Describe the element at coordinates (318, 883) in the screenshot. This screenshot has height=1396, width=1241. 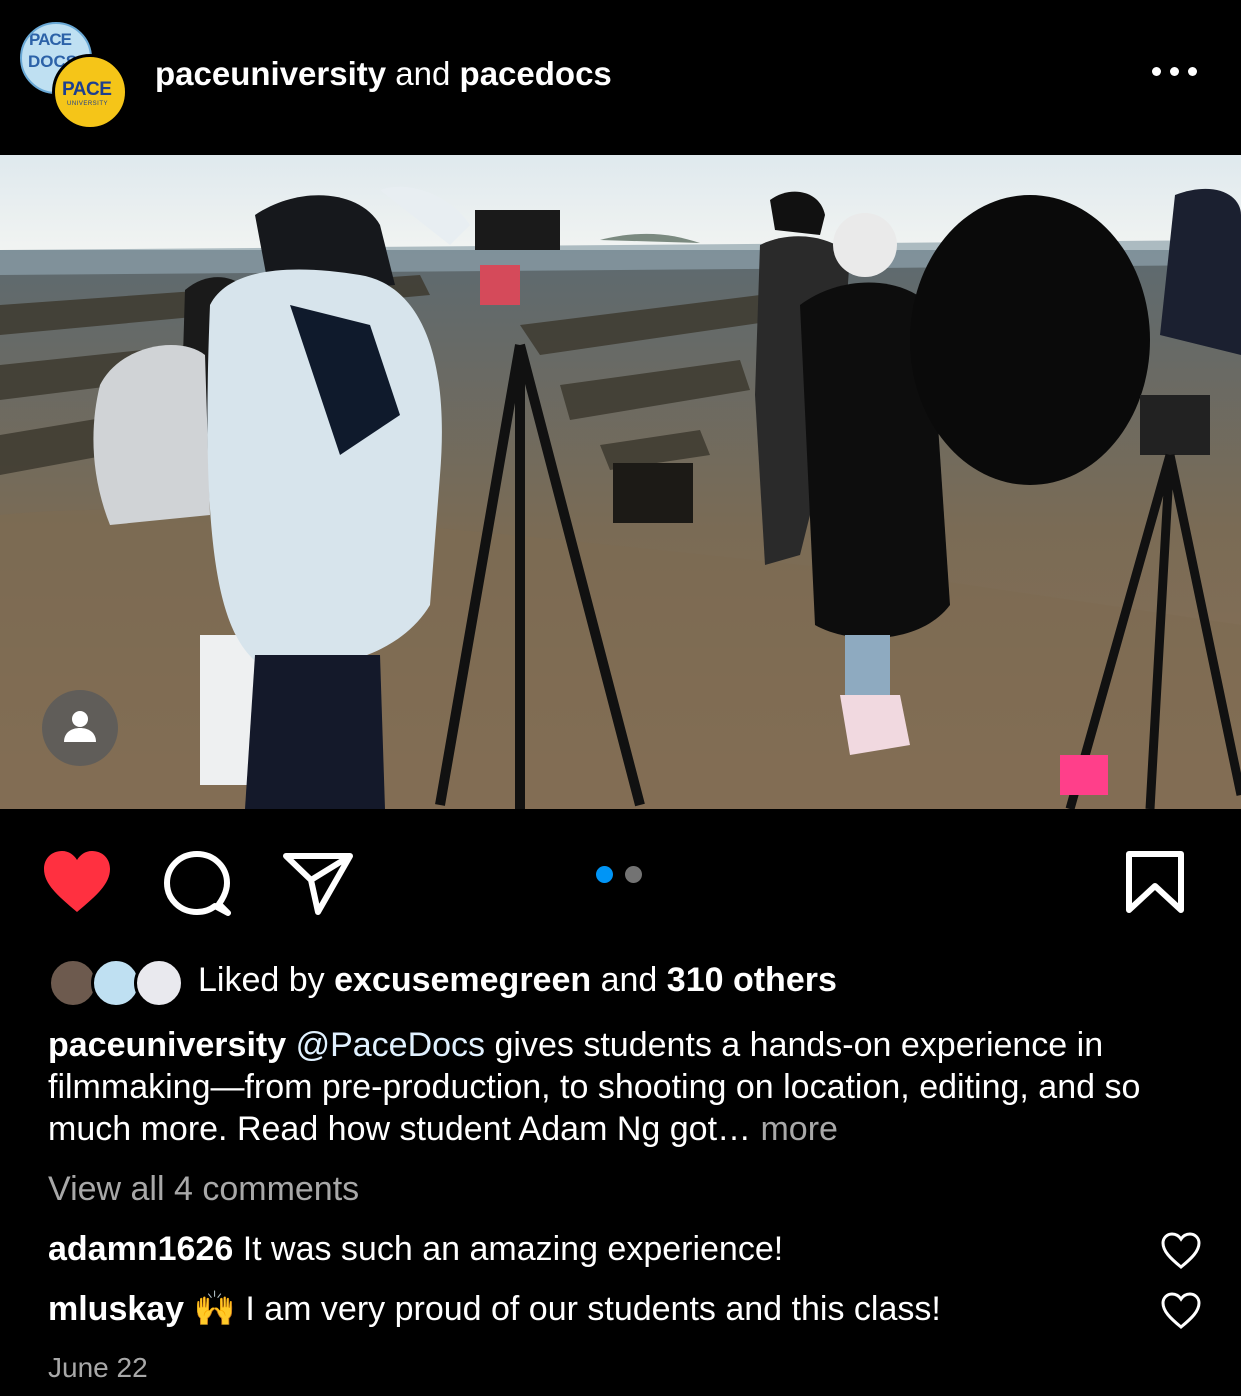
I see `send-icon` at that location.